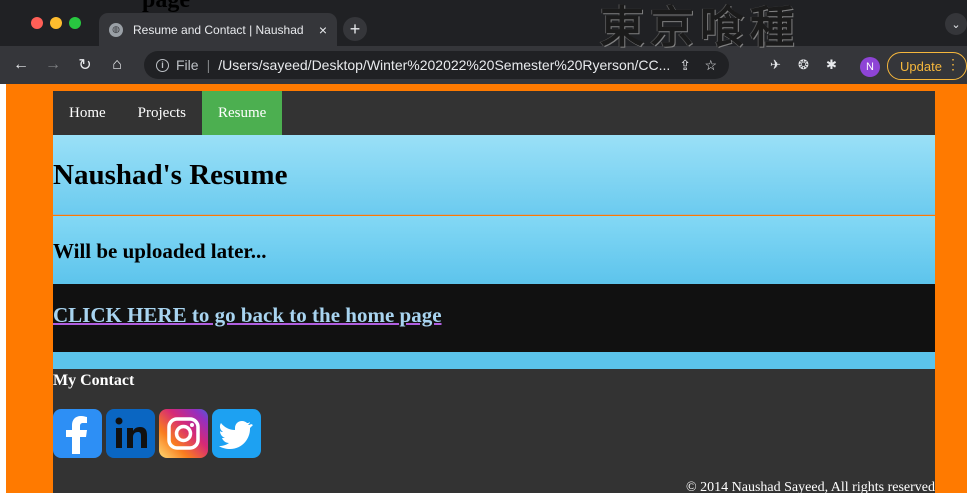 Image resolution: width=967 pixels, height=493 pixels. I want to click on update-label: Update, so click(921, 66).